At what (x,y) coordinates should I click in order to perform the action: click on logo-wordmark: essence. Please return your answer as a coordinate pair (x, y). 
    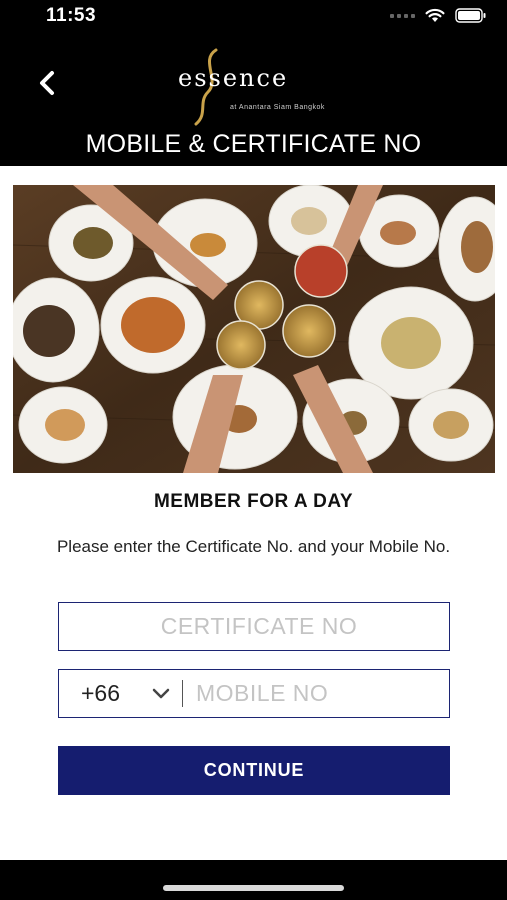
    Looking at the image, I should click on (233, 78).